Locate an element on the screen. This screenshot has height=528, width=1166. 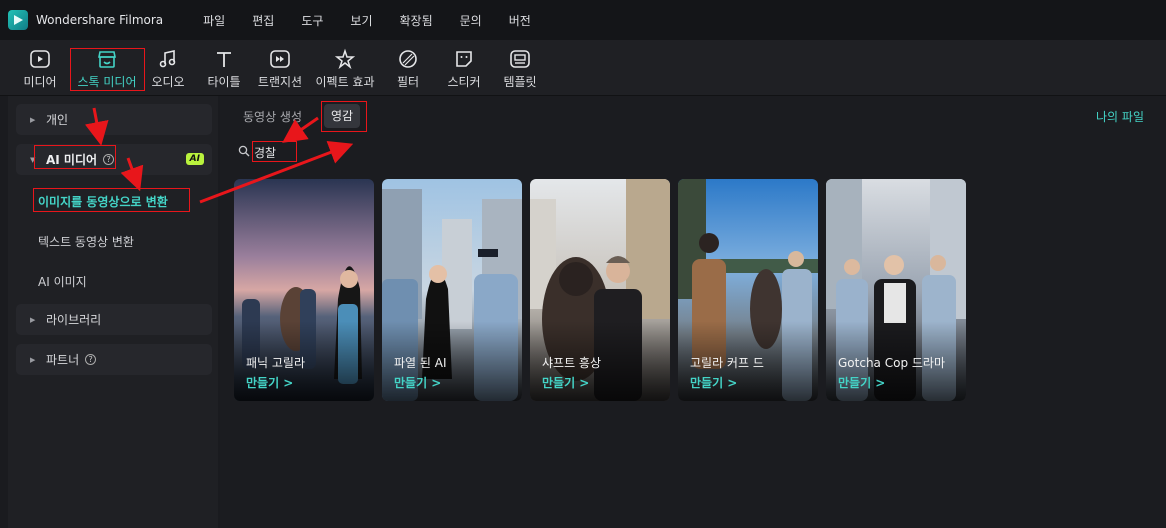
toolbar-transition-label: 트랜지션 is located at coordinates (280, 82).